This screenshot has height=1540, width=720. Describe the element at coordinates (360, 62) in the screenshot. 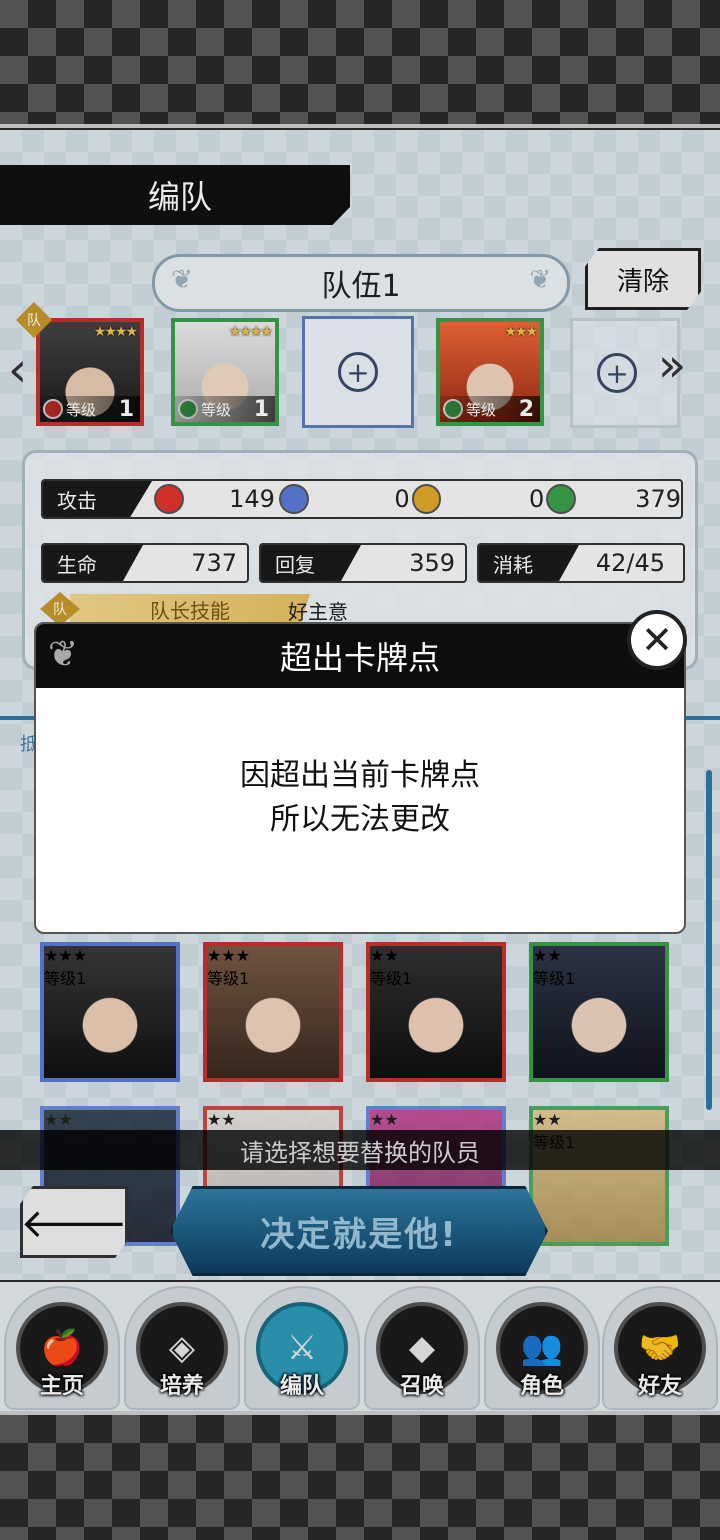

I see `top-decor-band` at that location.